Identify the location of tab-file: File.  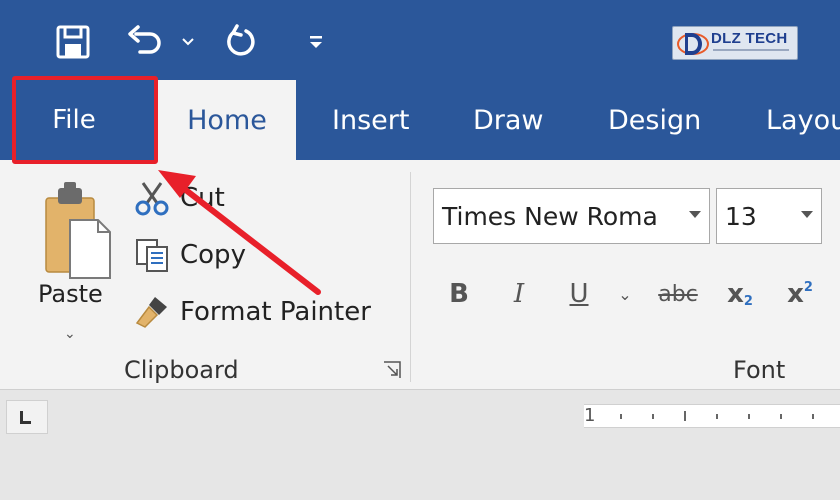
(85, 120).